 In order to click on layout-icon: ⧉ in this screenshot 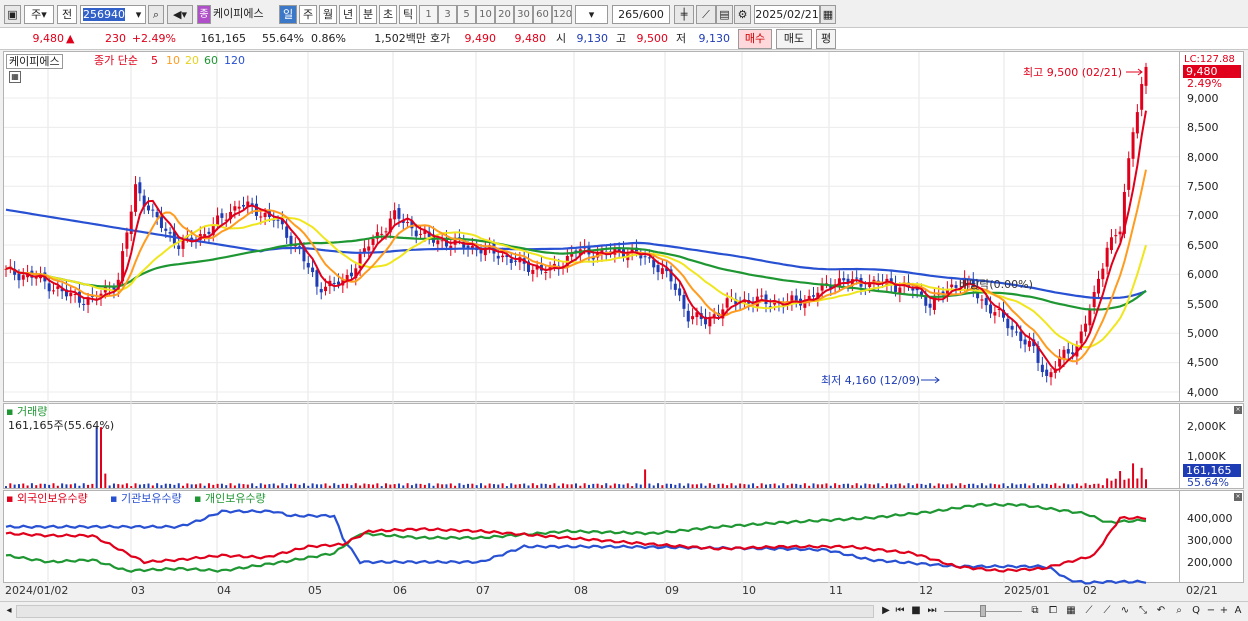, I will do `click(1035, 611)`.